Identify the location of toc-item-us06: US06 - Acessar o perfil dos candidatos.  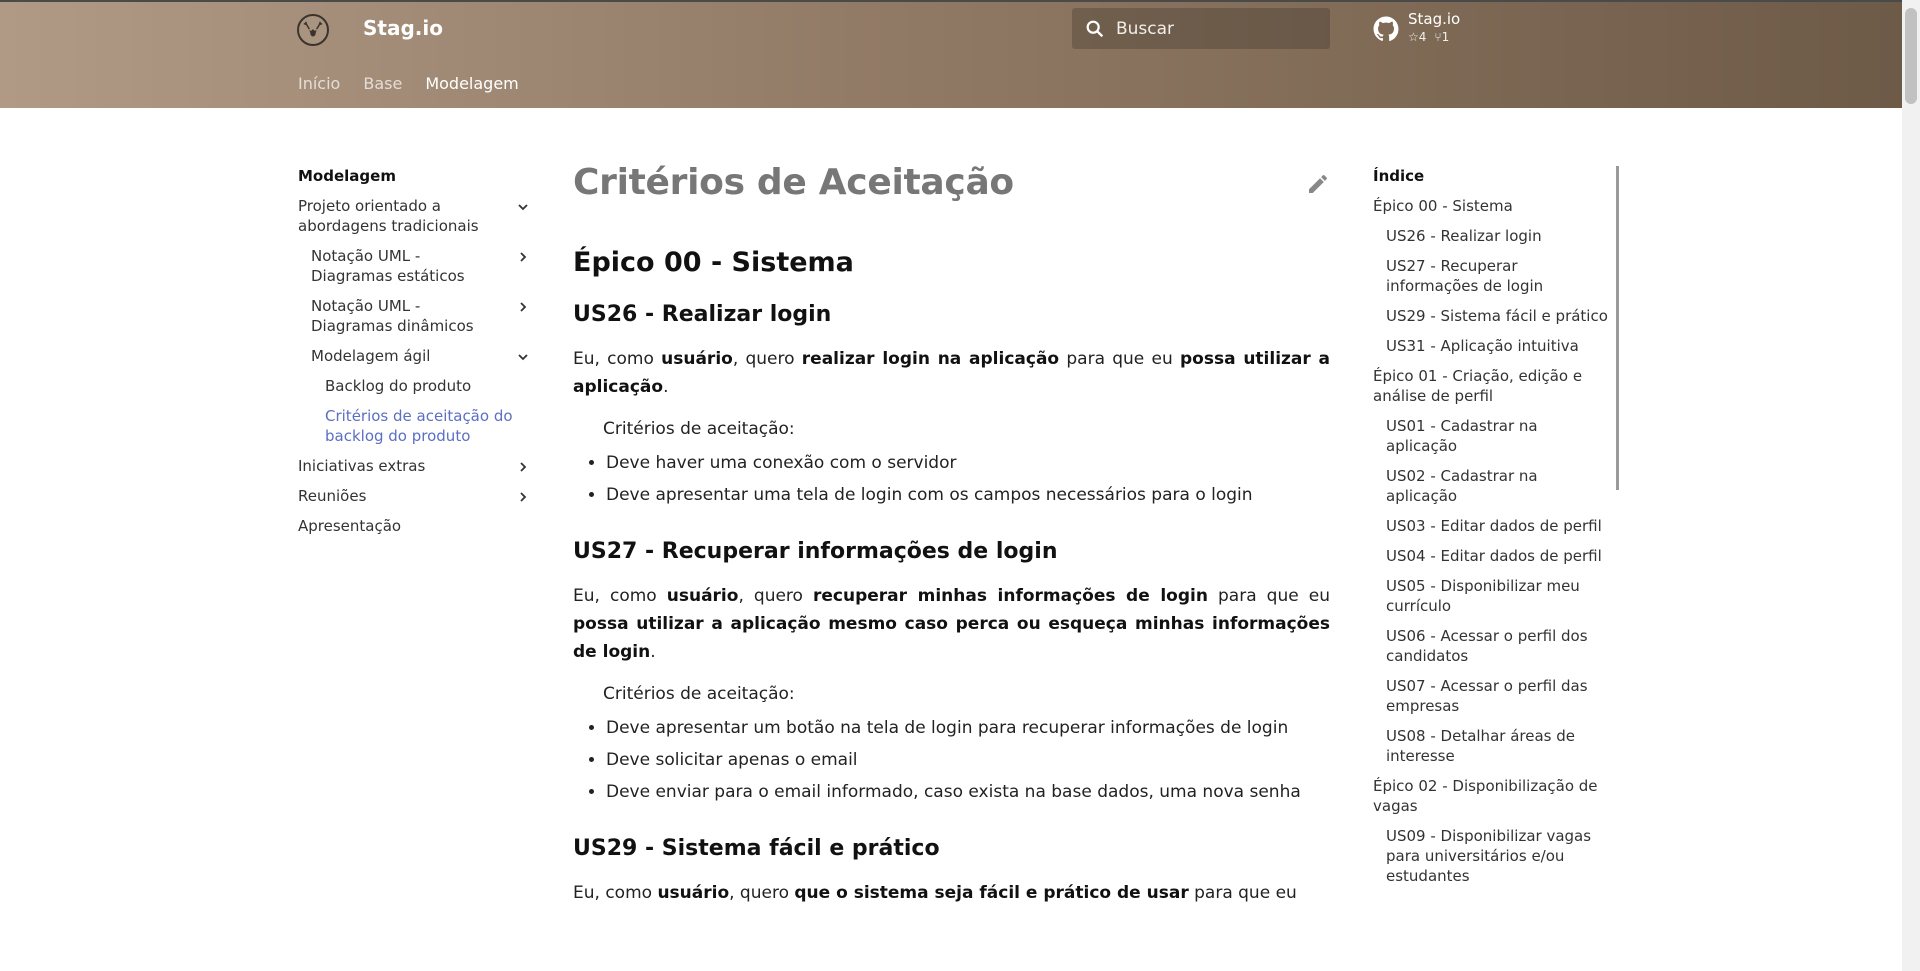
(1492, 646).